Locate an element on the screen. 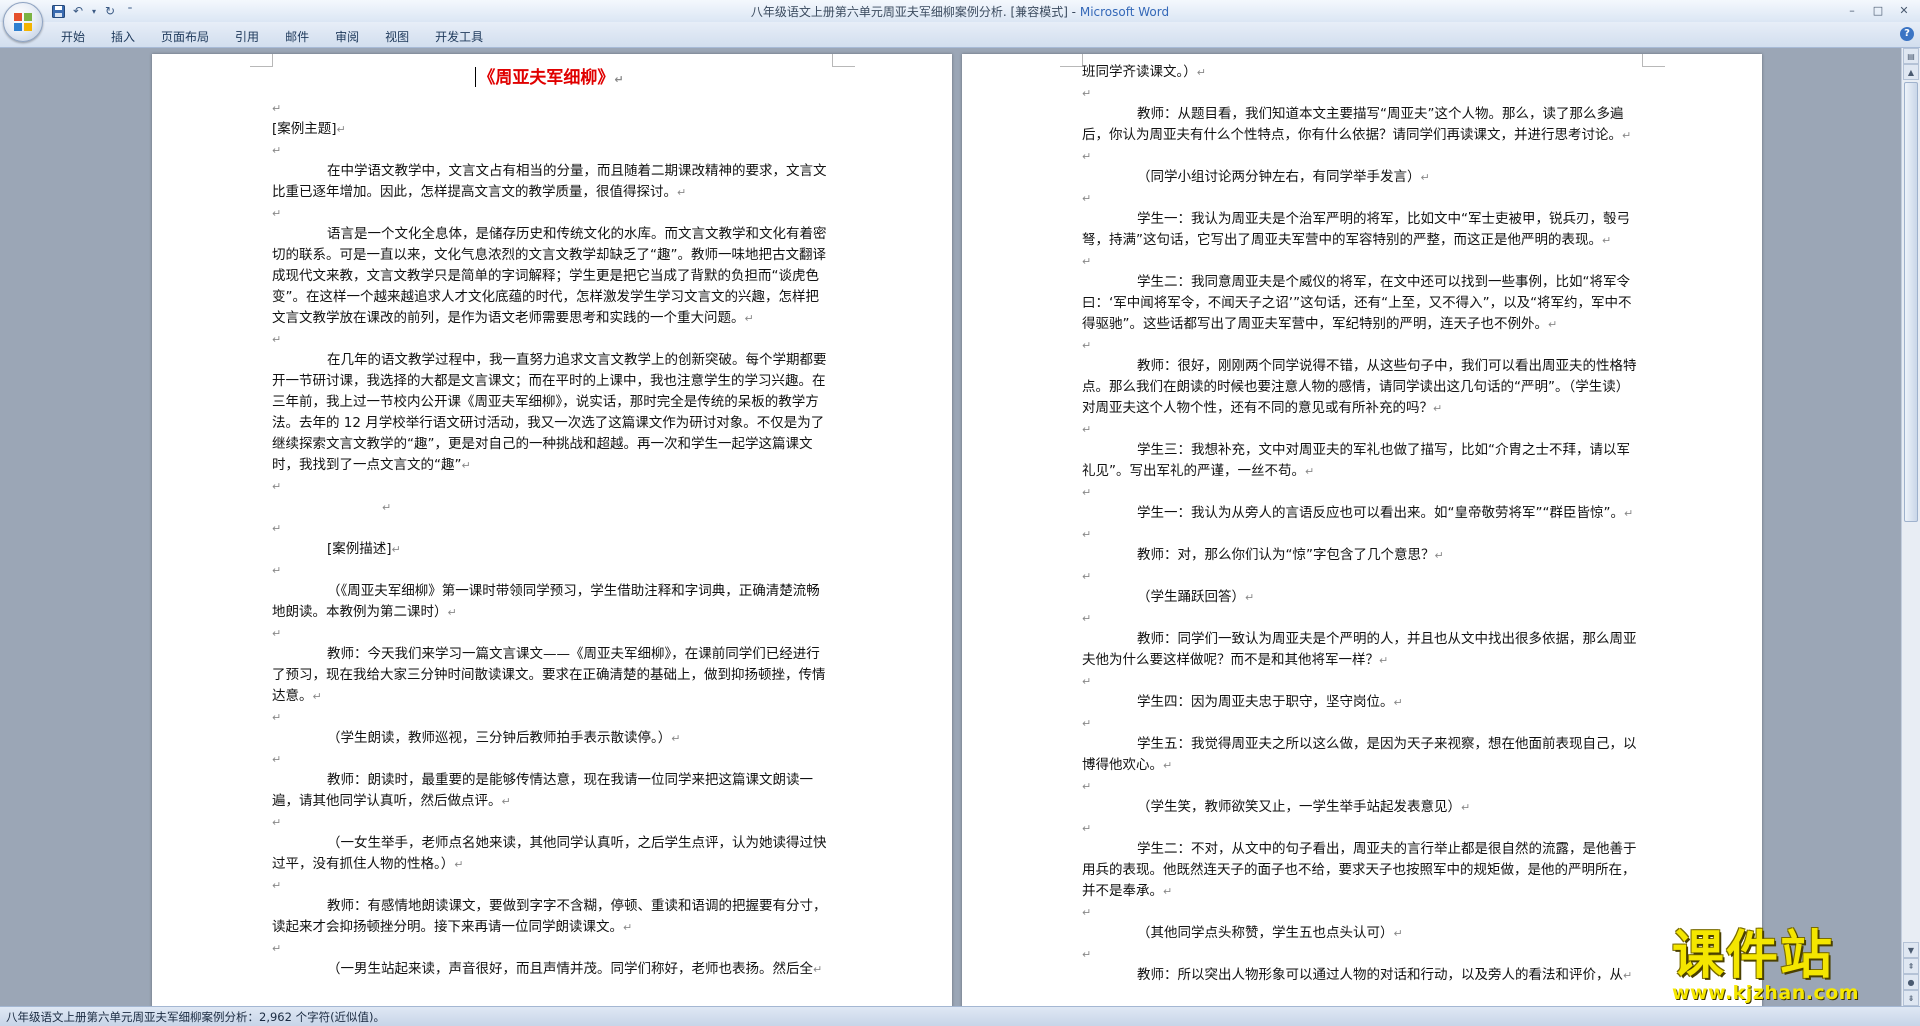 This screenshot has height=1026, width=1920. office-button is located at coordinates (23, 22).